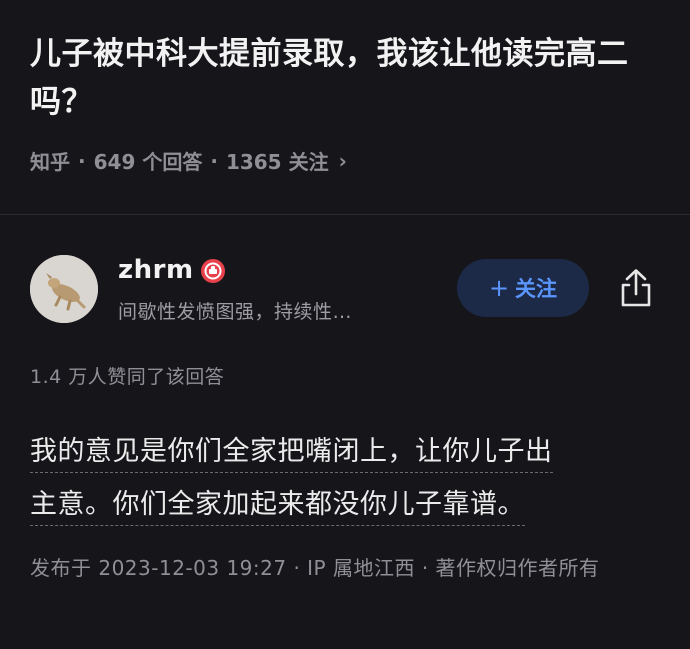 The width and height of the screenshot is (690, 649). Describe the element at coordinates (345, 78) in the screenshot. I see `question-title: 儿子被中科大提前录取，我该让他读完高二吗？` at that location.